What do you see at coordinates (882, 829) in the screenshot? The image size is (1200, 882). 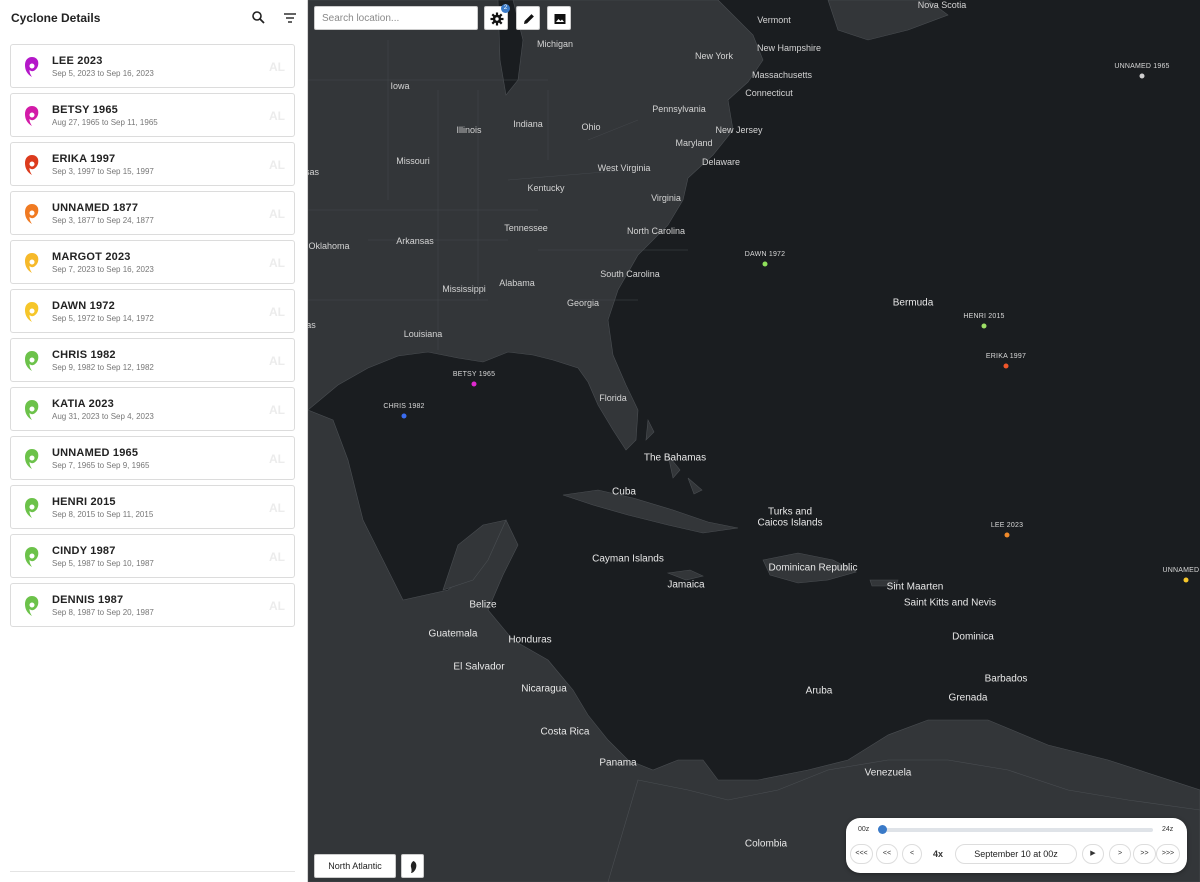 I see `time-slider-thumb` at bounding box center [882, 829].